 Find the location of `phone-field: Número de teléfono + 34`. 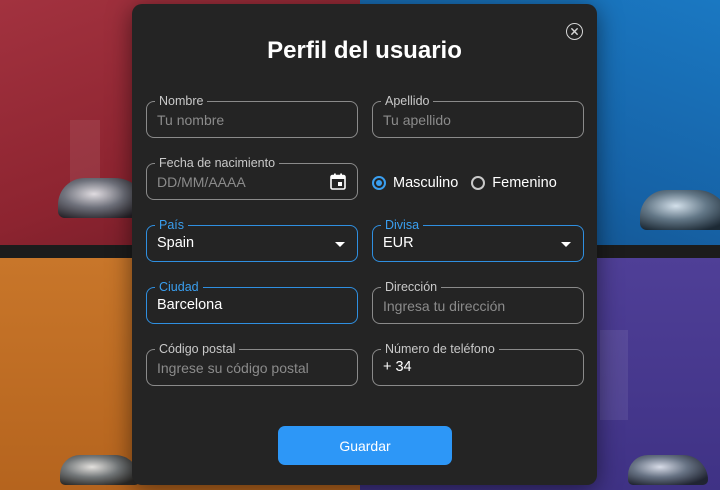

phone-field: Número de teléfono + 34 is located at coordinates (478, 364).